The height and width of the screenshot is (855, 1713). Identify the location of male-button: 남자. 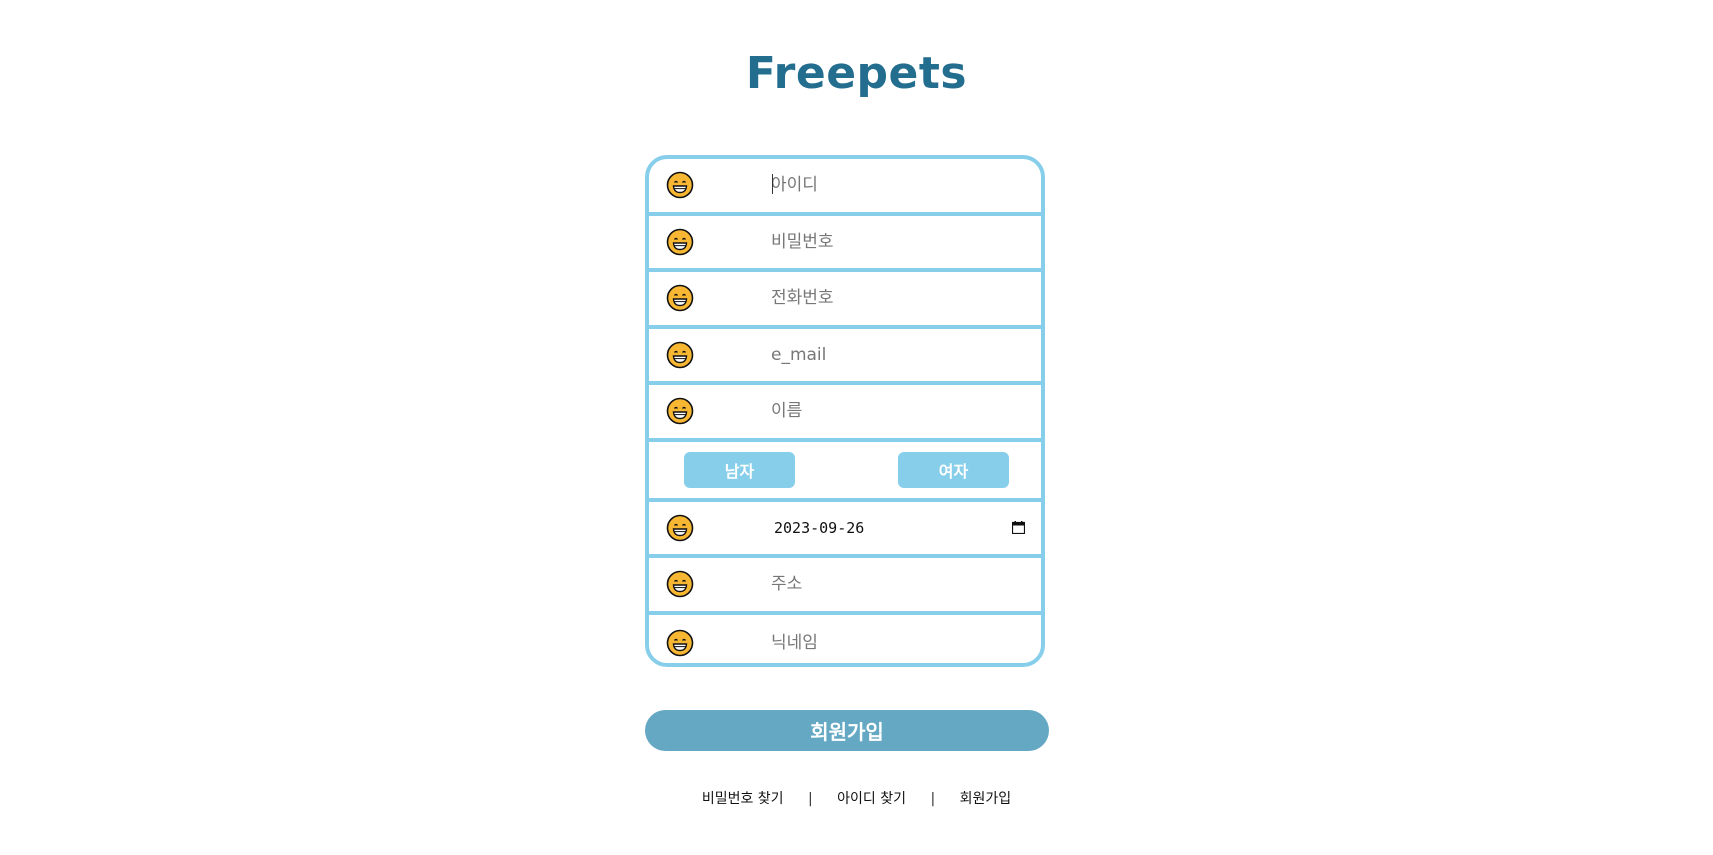
(739, 469).